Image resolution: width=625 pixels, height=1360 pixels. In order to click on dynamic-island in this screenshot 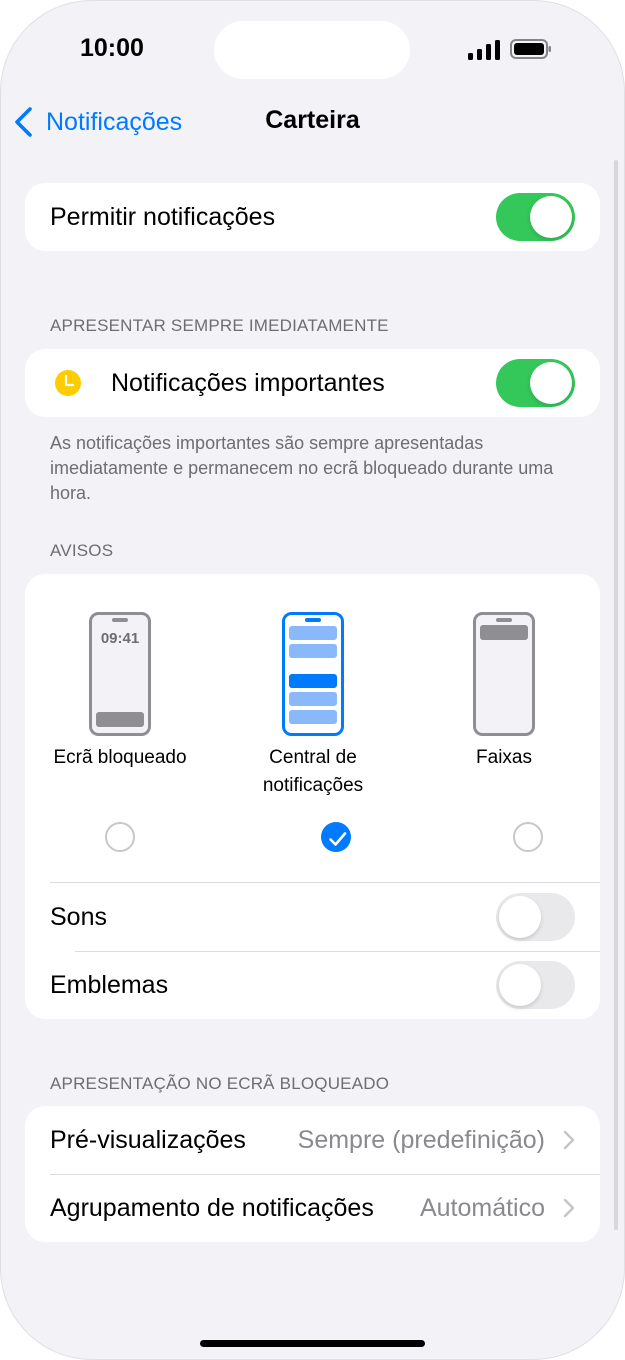, I will do `click(312, 50)`.